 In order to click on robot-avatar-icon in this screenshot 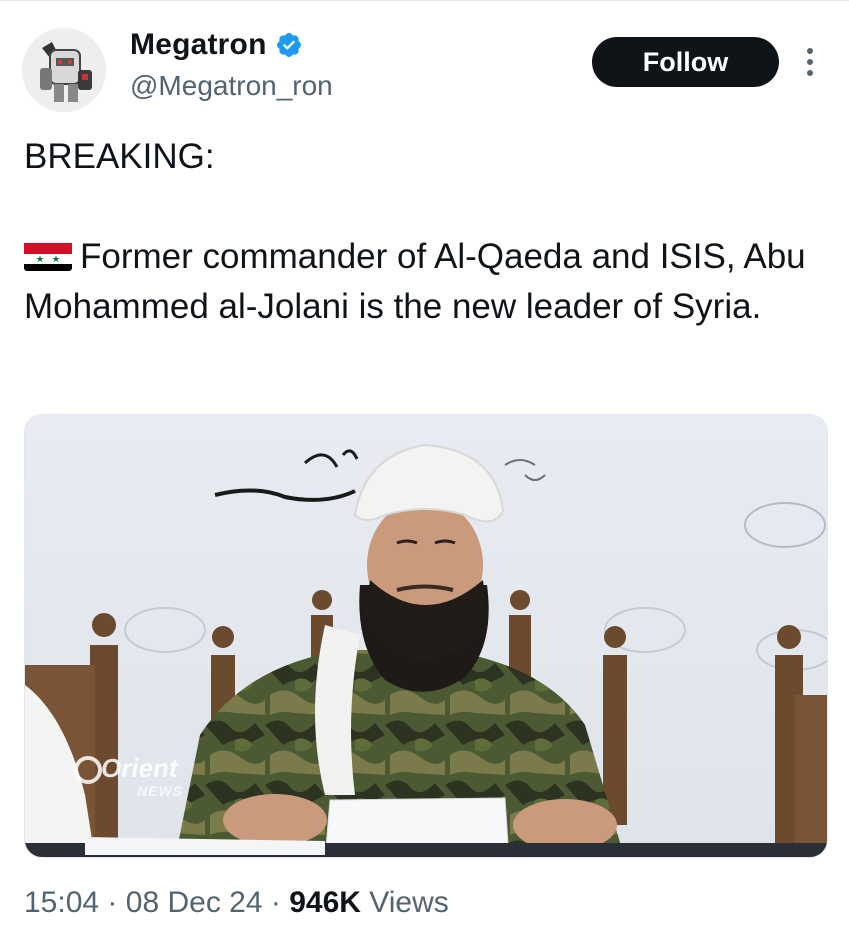, I will do `click(64, 70)`.